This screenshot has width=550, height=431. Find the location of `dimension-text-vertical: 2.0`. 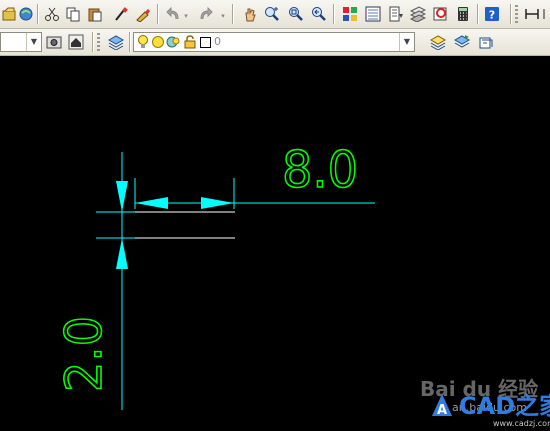

dimension-text-vertical: 2.0 is located at coordinates (84, 354).